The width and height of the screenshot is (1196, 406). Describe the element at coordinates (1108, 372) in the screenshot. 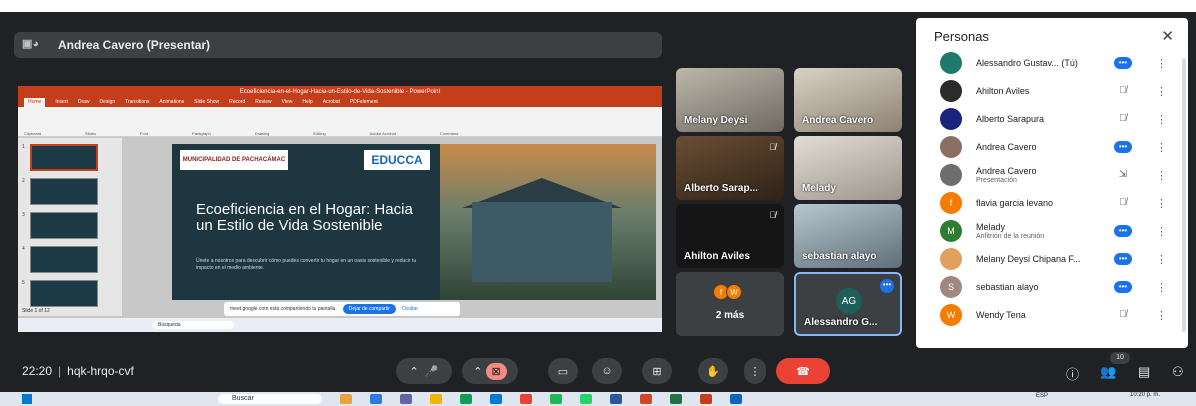

I see `people-icon: 👥` at that location.